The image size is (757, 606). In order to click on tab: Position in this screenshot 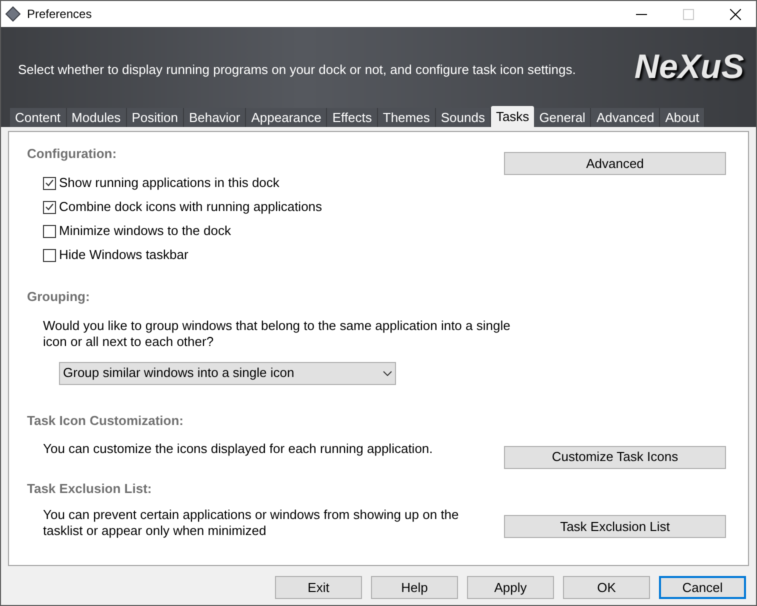, I will do `click(155, 117)`.